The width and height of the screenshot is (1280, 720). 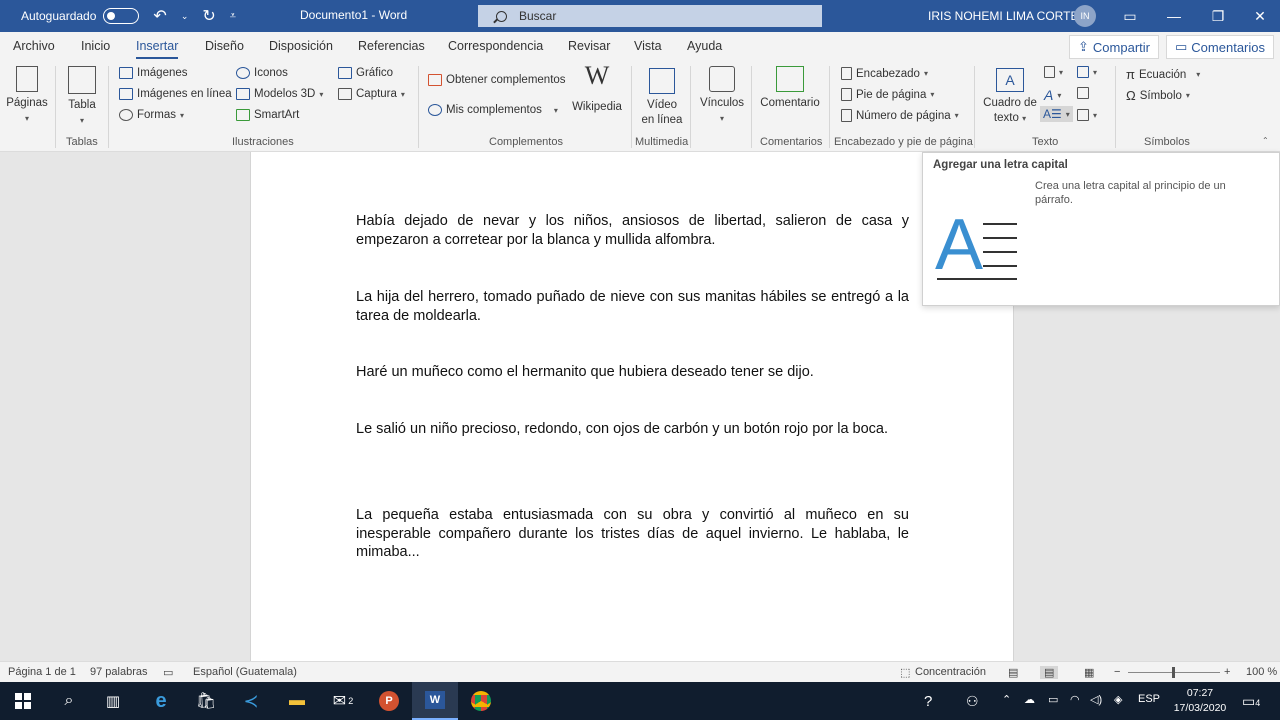 I want to click on text-box-button: A Cuadro de texto ▾, so click(x=1010, y=97).